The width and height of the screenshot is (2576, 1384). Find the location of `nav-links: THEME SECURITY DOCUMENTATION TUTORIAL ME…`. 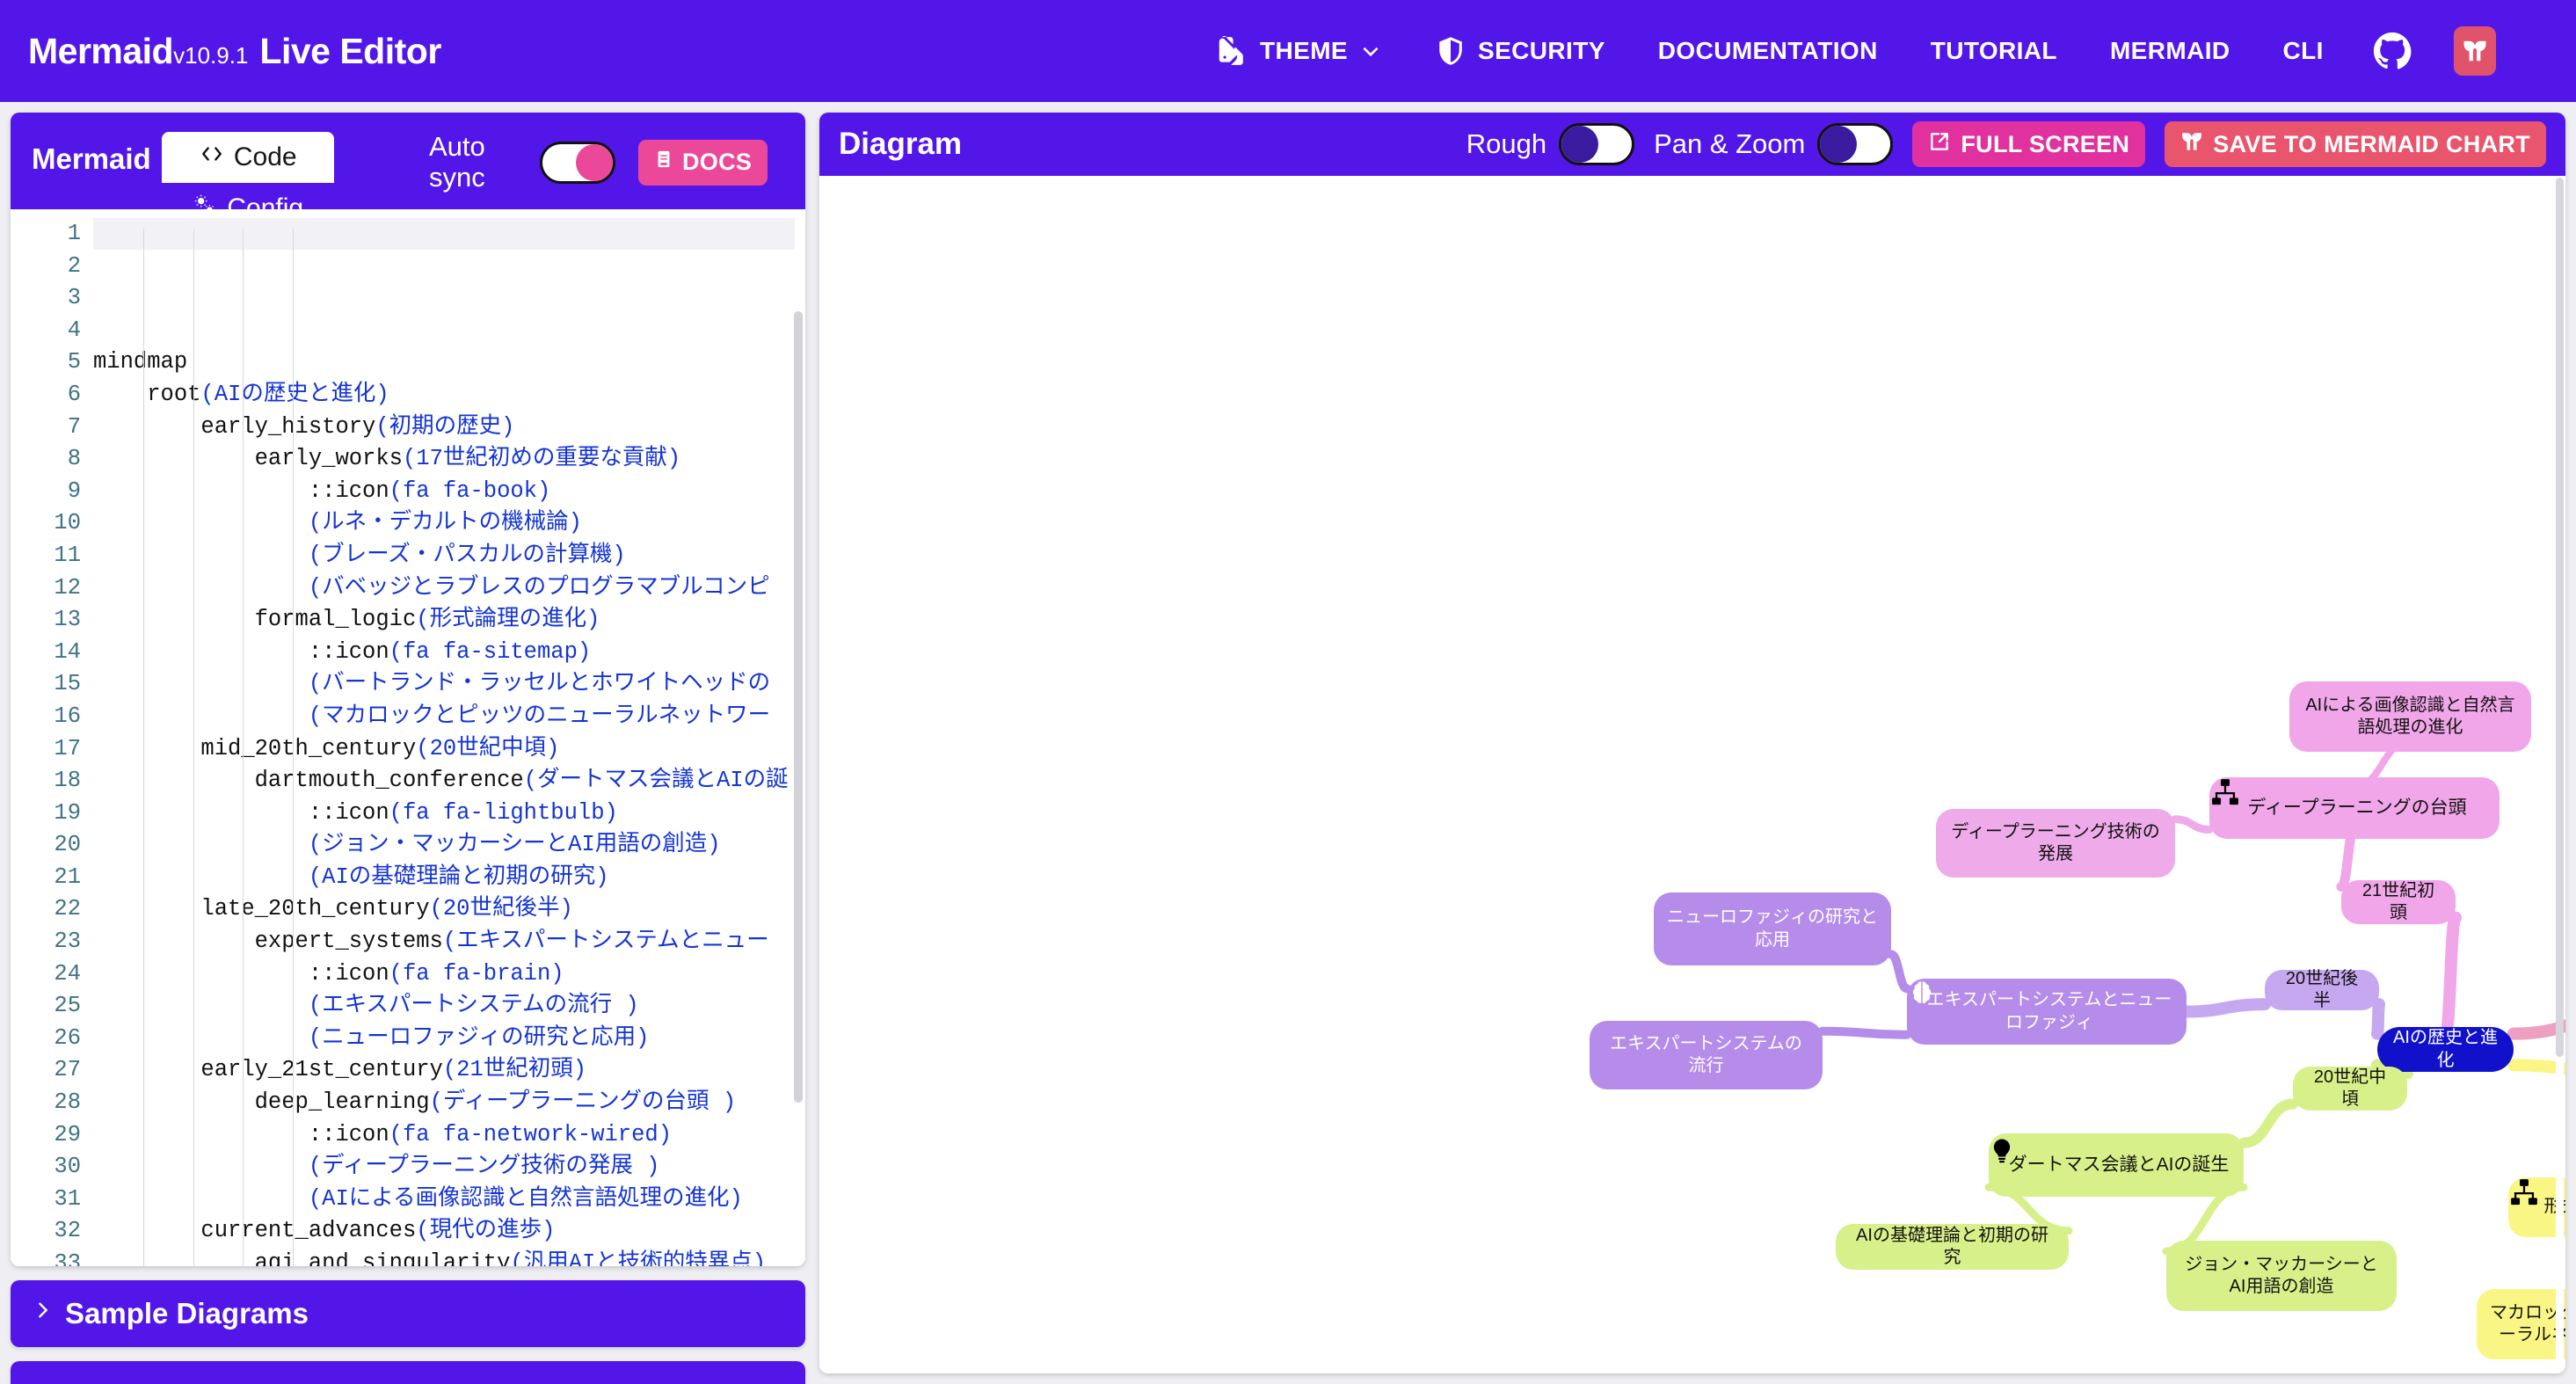

nav-links: THEME SECURITY DOCUMENTATION TUTORIAL ME… is located at coordinates (1852, 51).